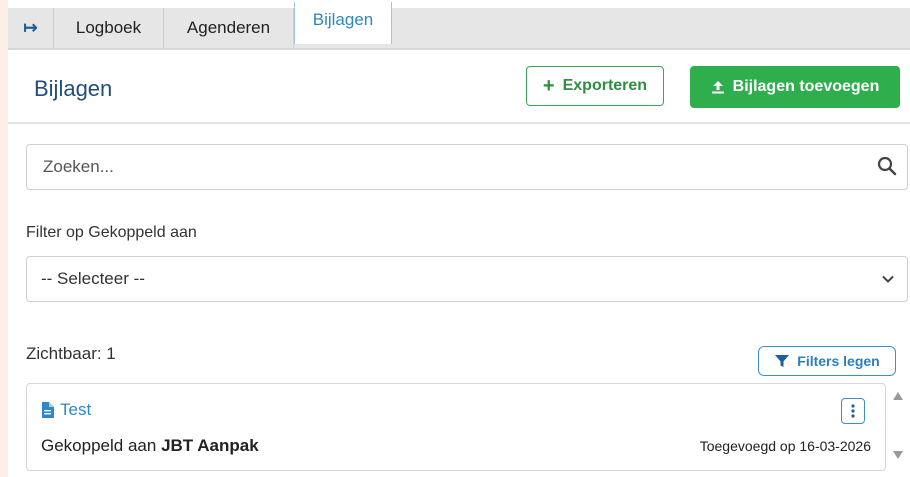  Describe the element at coordinates (48, 410) in the screenshot. I see `file-icon` at that location.